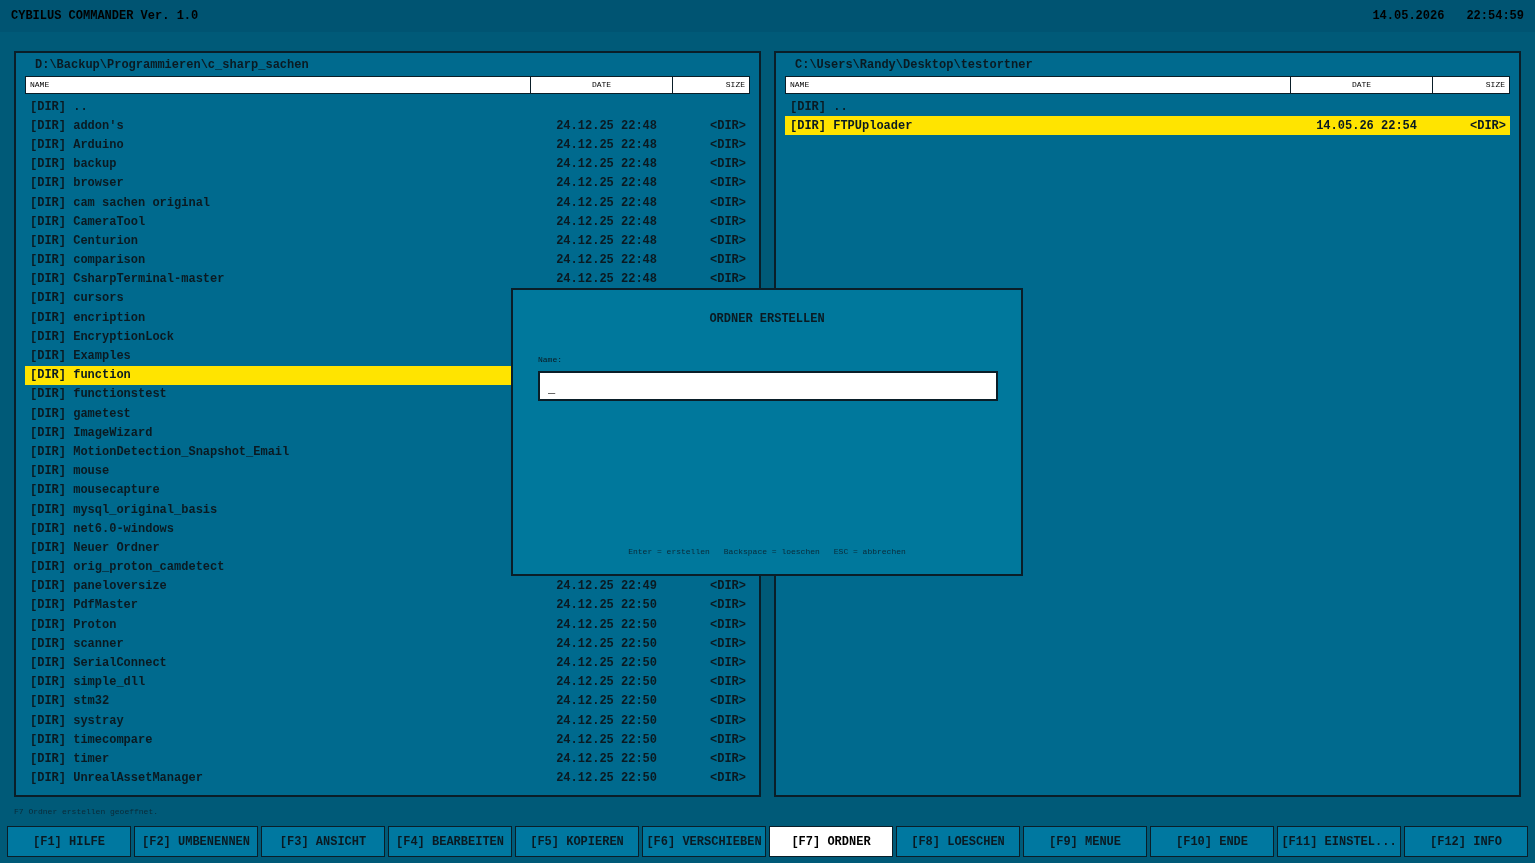 This screenshot has height=863, width=1535. What do you see at coordinates (704, 841) in the screenshot?
I see `function-key-button: [F6] VERSCHIEBEN` at bounding box center [704, 841].